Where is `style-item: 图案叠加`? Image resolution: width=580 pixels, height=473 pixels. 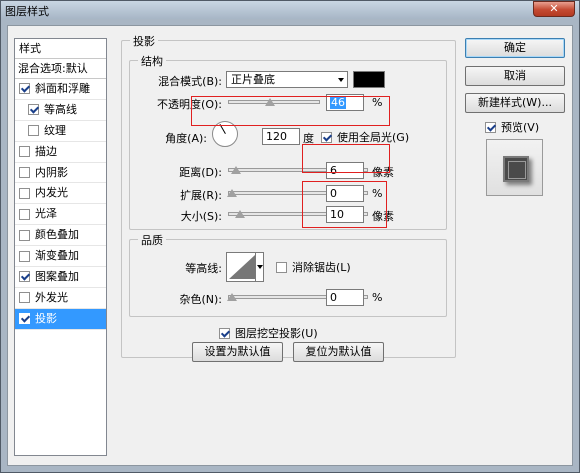
style-item: 图案叠加 is located at coordinates (60, 277).